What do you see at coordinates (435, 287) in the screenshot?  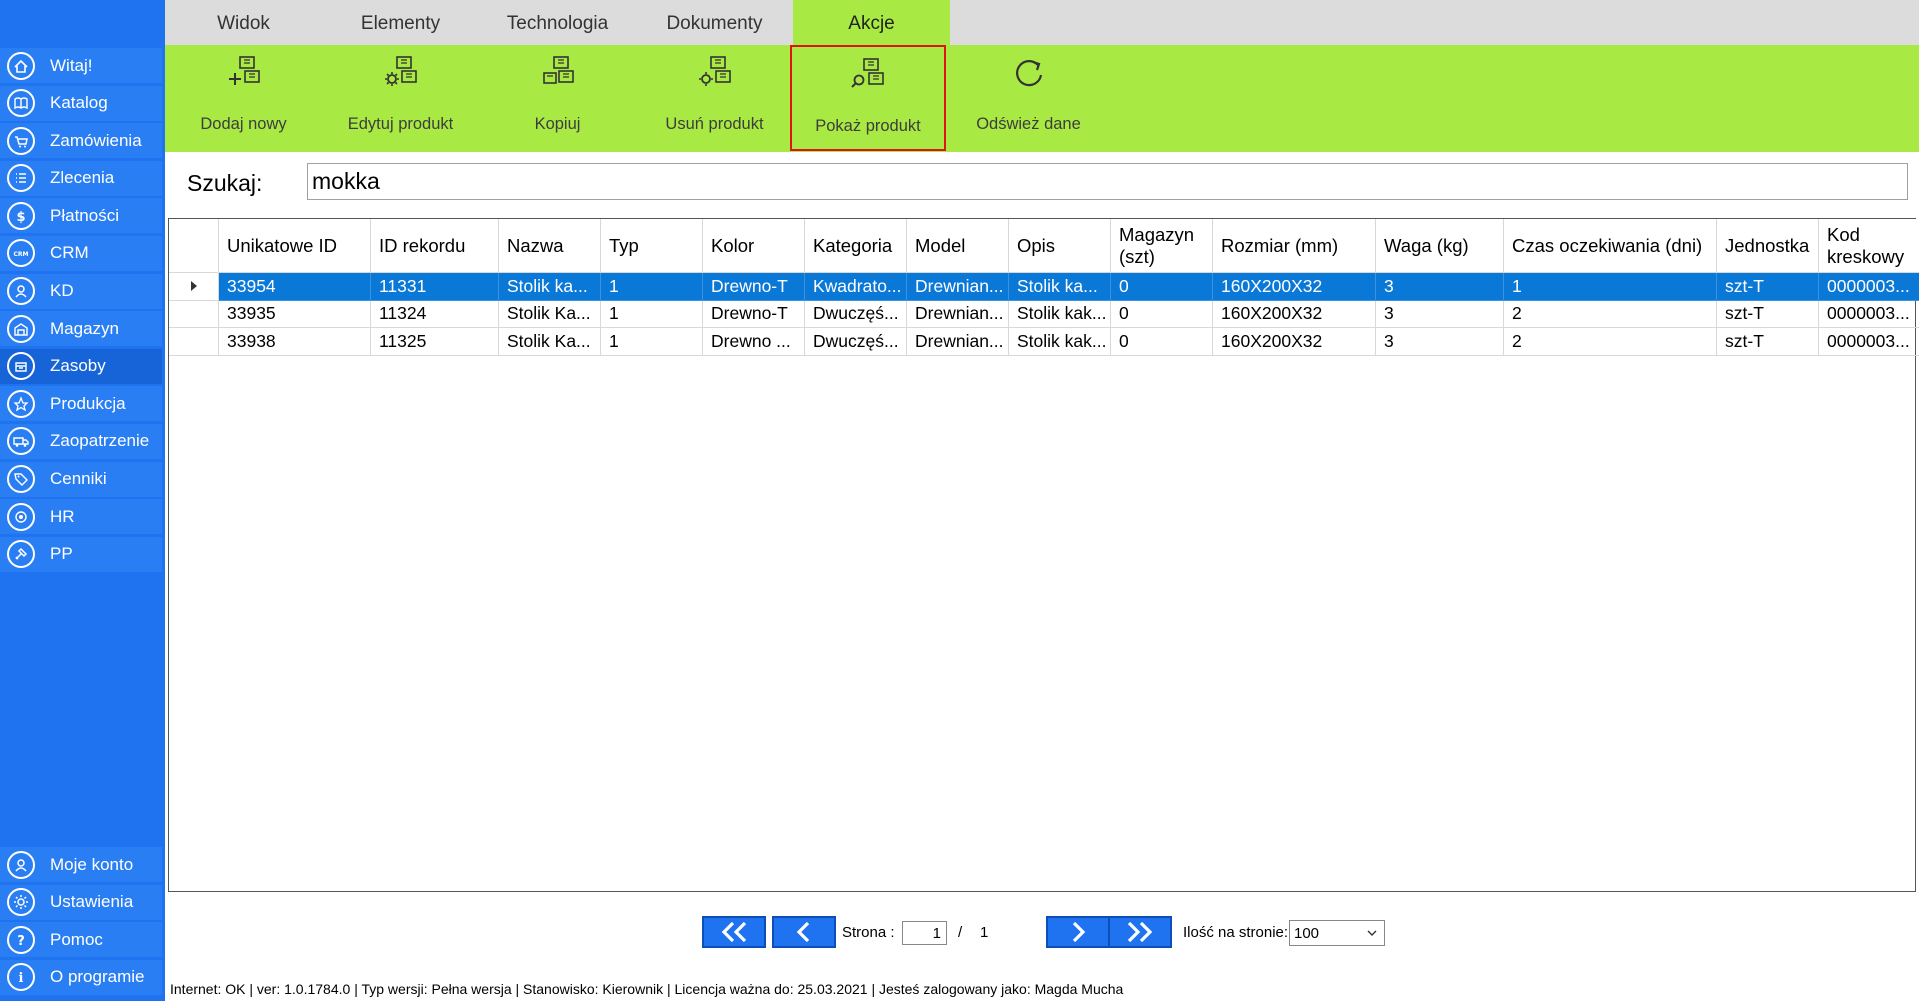 I see `table-cell: 11331` at bounding box center [435, 287].